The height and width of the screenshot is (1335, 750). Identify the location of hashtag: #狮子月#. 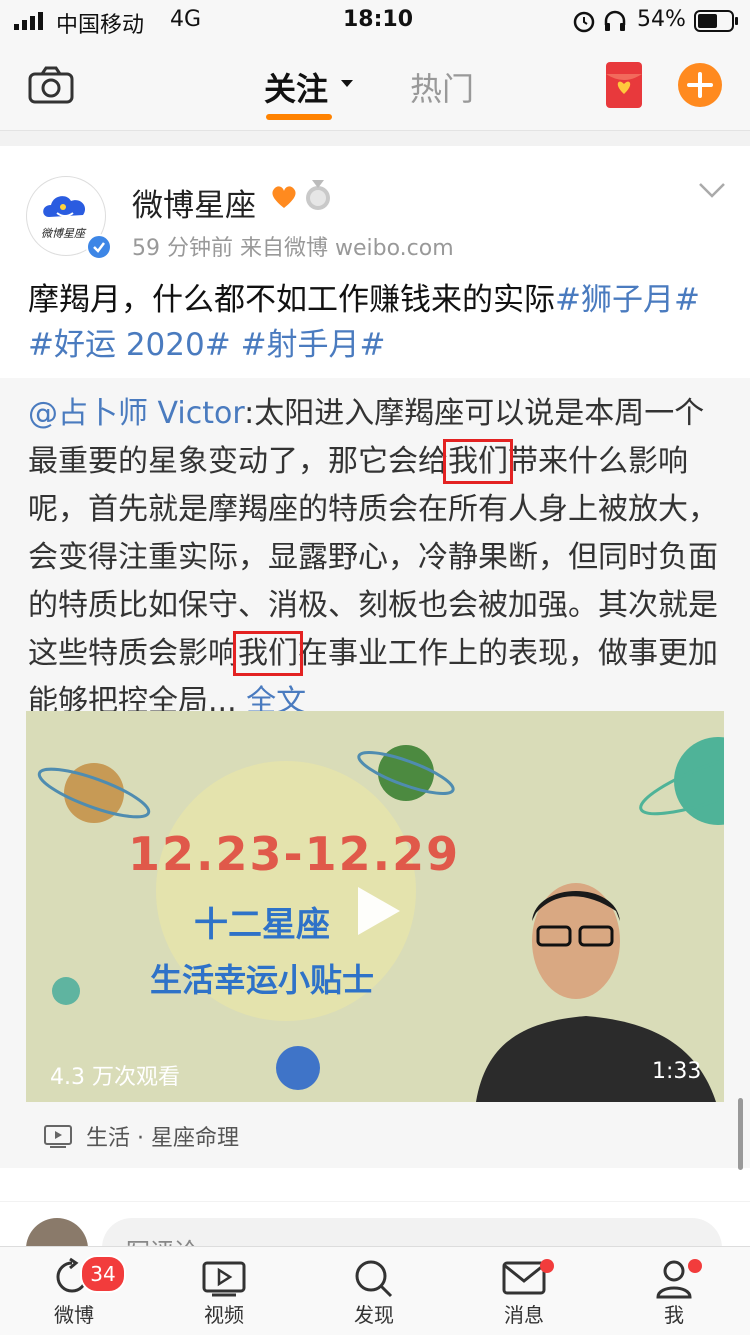
(627, 300).